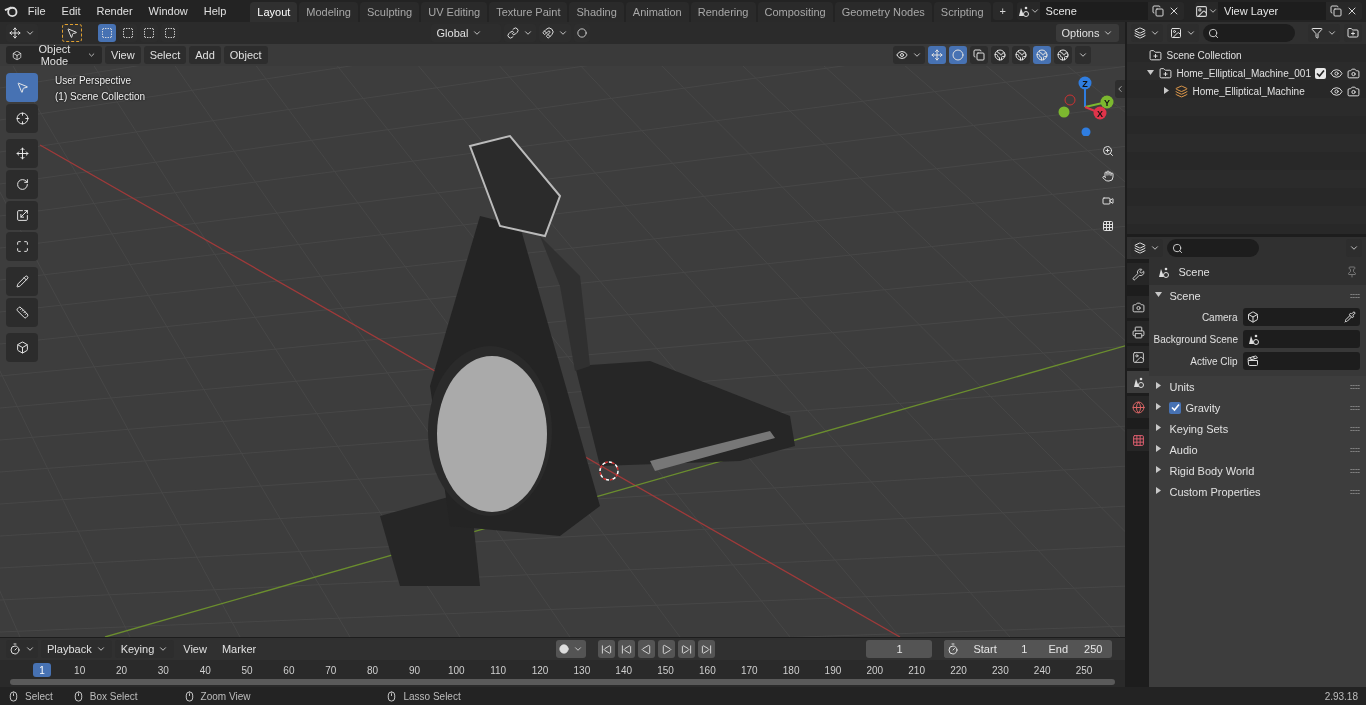 This screenshot has width=1366, height=705. What do you see at coordinates (328, 12) in the screenshot?
I see `workspace-tab: Modeling` at bounding box center [328, 12].